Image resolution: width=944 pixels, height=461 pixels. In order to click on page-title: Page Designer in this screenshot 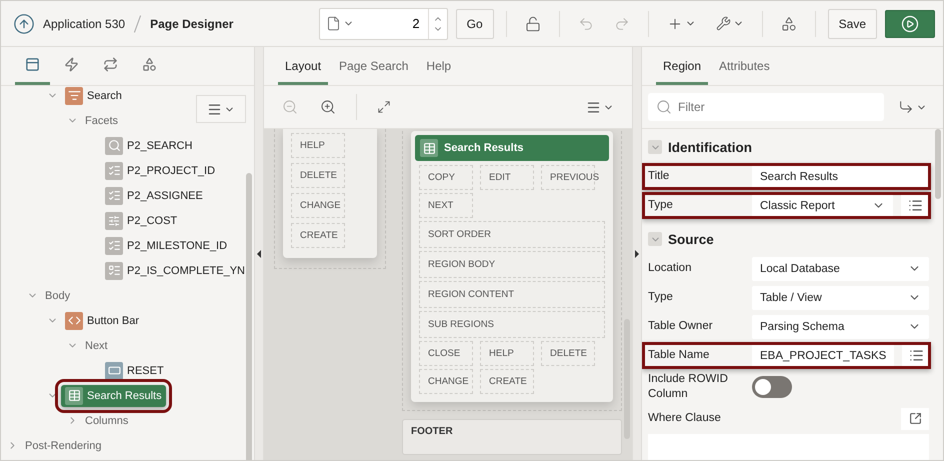, I will do `click(192, 23)`.